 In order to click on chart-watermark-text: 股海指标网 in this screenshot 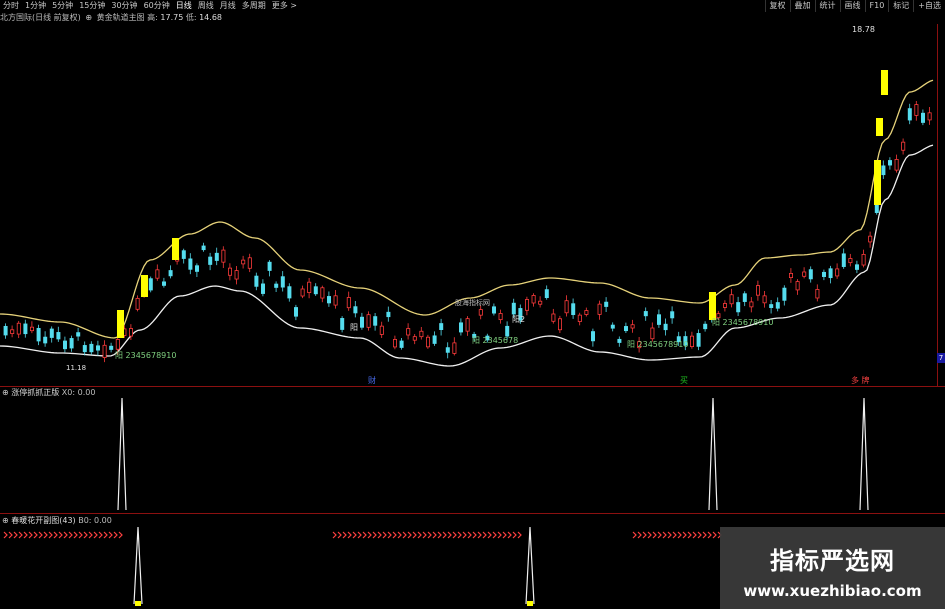, I will do `click(472, 302)`.